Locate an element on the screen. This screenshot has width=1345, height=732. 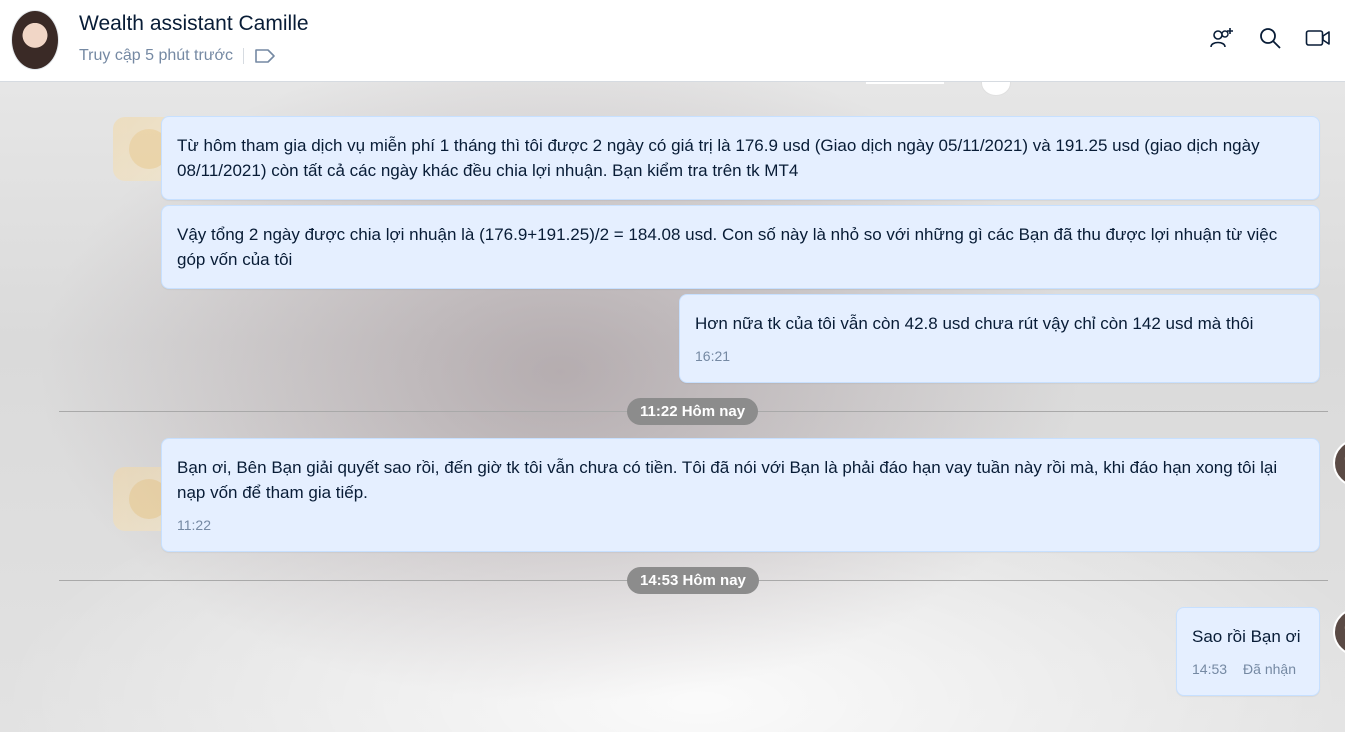
video-call-icon is located at coordinates (1318, 38).